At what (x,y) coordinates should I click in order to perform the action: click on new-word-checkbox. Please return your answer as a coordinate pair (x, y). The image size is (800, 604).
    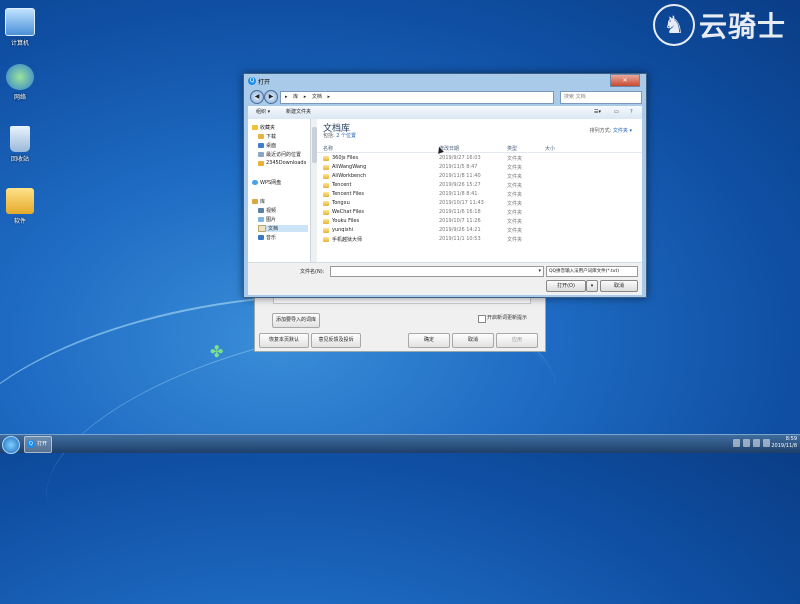
    Looking at the image, I should click on (482, 319).